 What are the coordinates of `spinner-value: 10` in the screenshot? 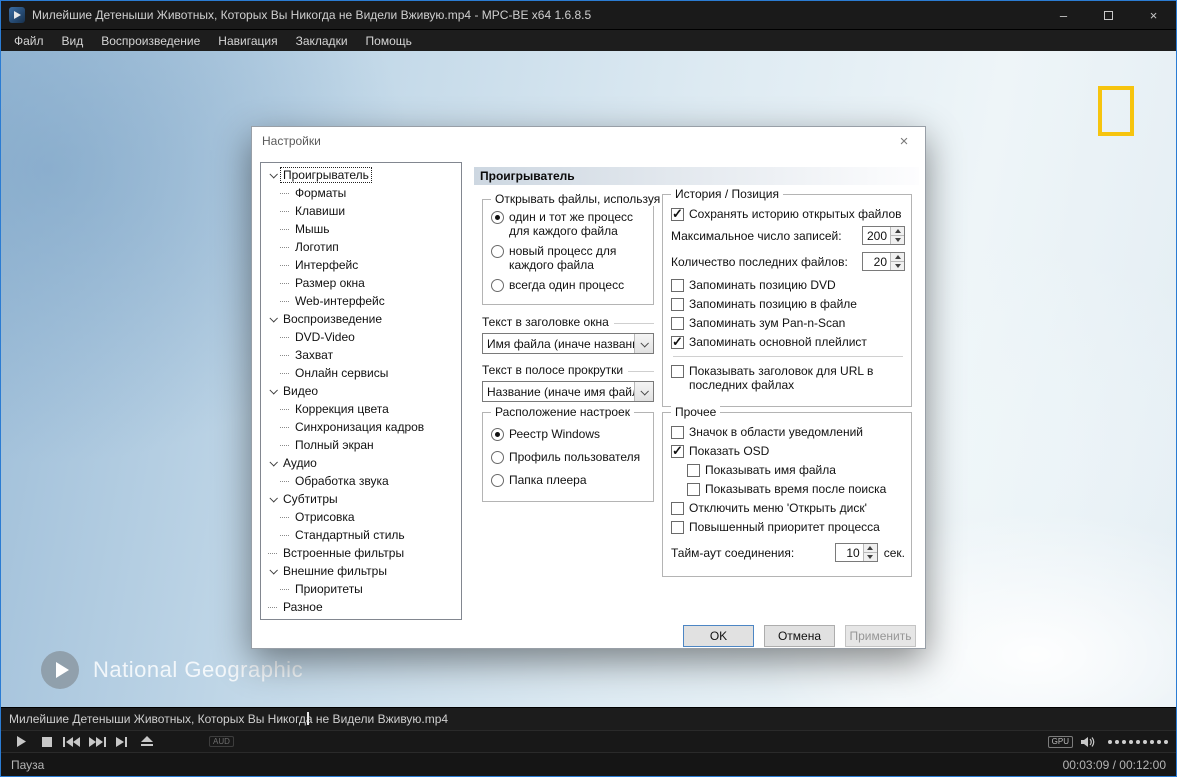 It's located at (849, 552).